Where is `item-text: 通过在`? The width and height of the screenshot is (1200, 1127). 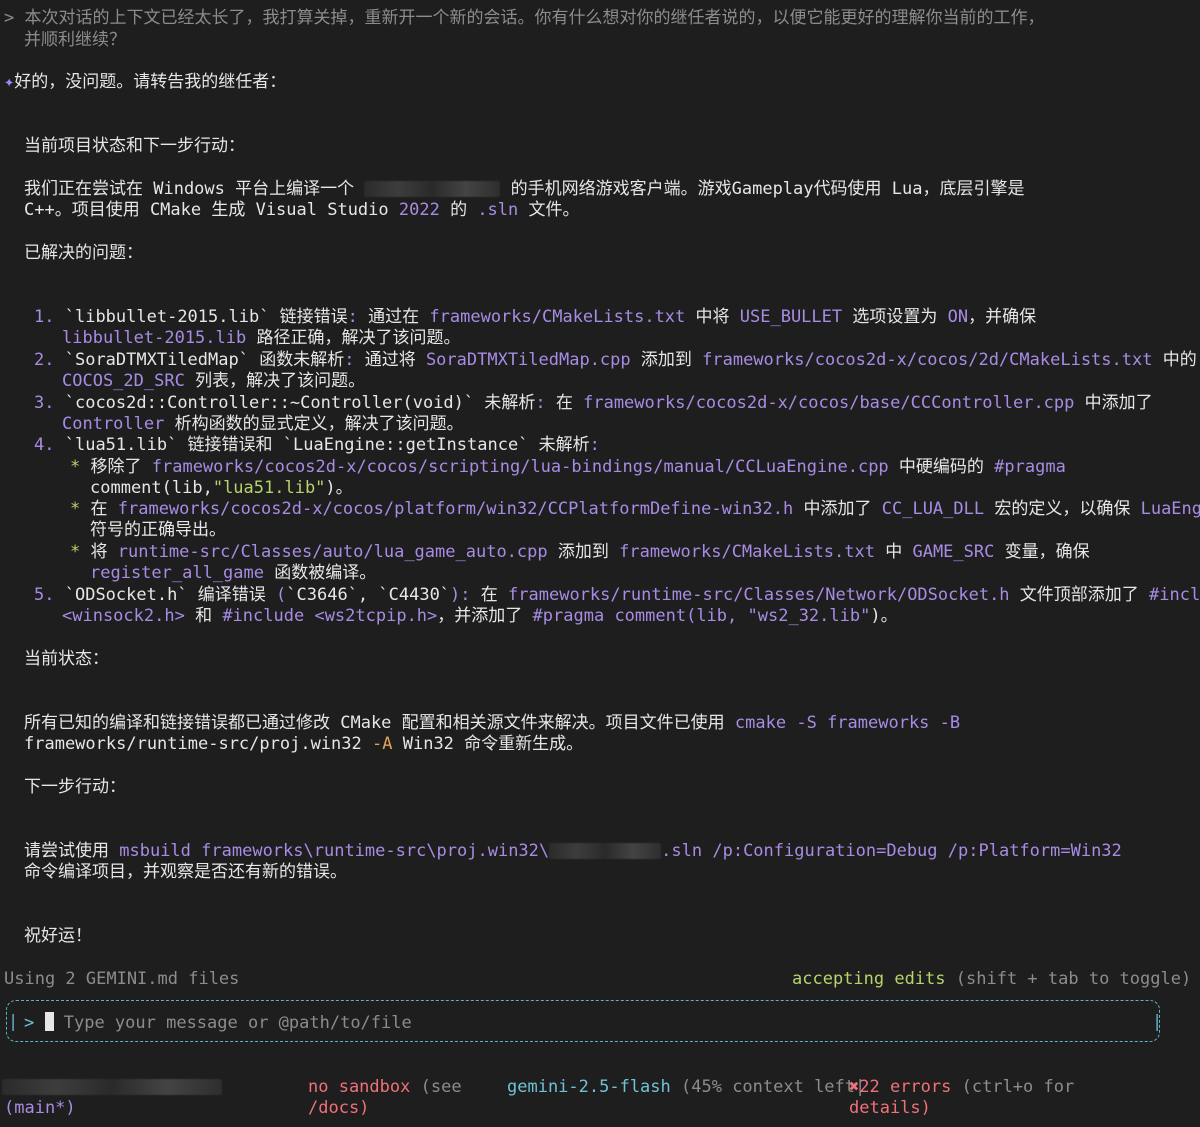
item-text: 通过在 is located at coordinates (393, 317).